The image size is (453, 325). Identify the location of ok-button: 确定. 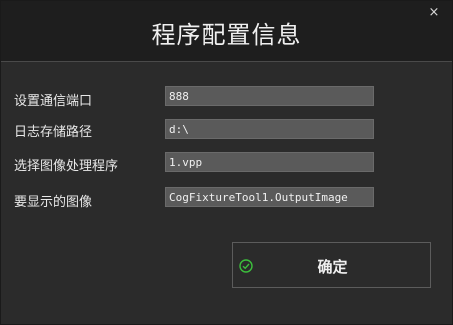
(331, 265).